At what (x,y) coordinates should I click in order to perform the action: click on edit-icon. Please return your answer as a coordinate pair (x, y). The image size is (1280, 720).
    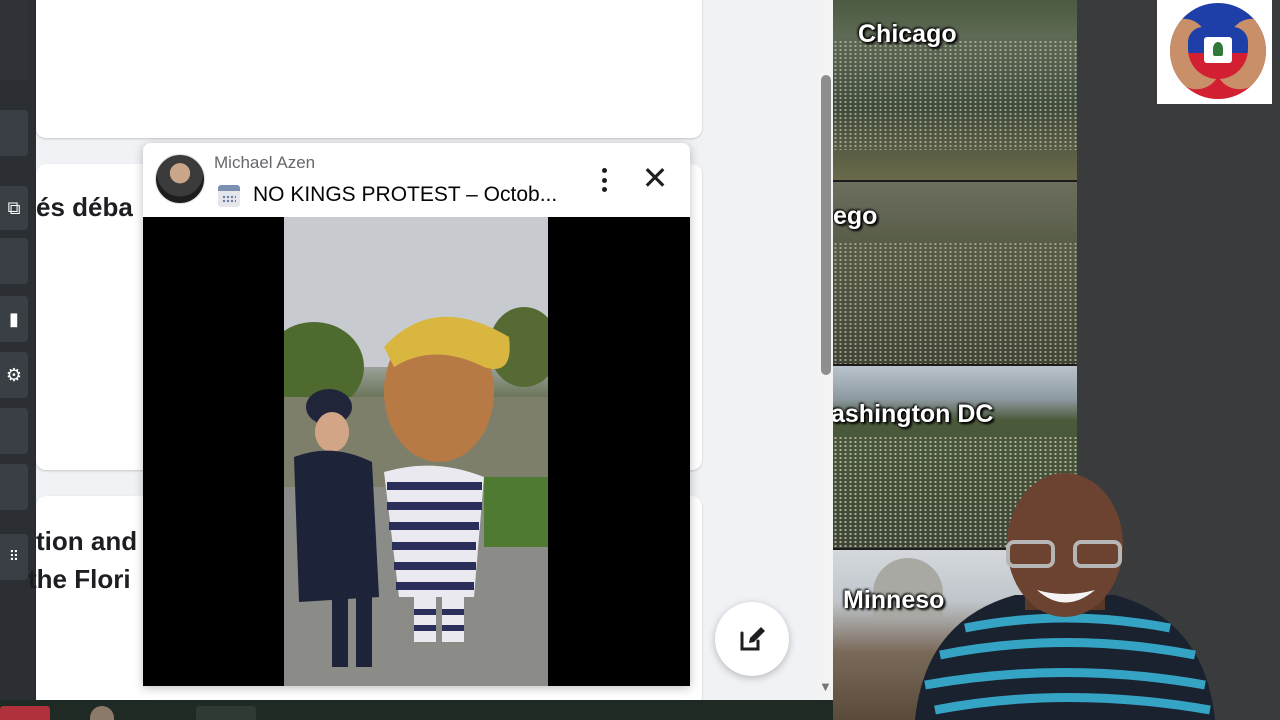
    Looking at the image, I should click on (752, 639).